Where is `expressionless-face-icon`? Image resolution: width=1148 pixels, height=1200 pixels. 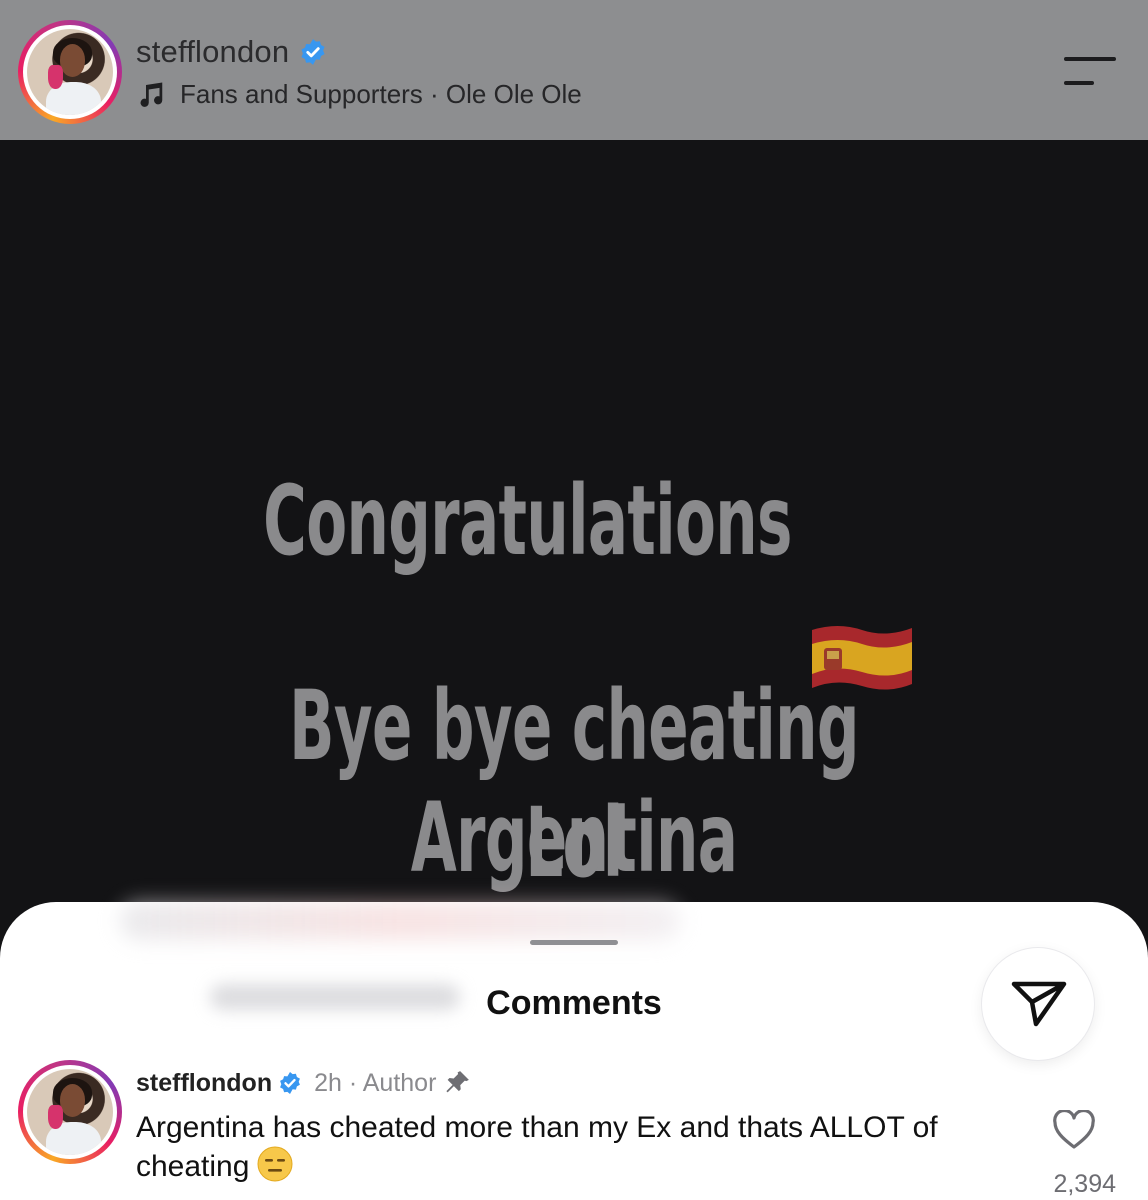 expressionless-face-icon is located at coordinates (275, 1164).